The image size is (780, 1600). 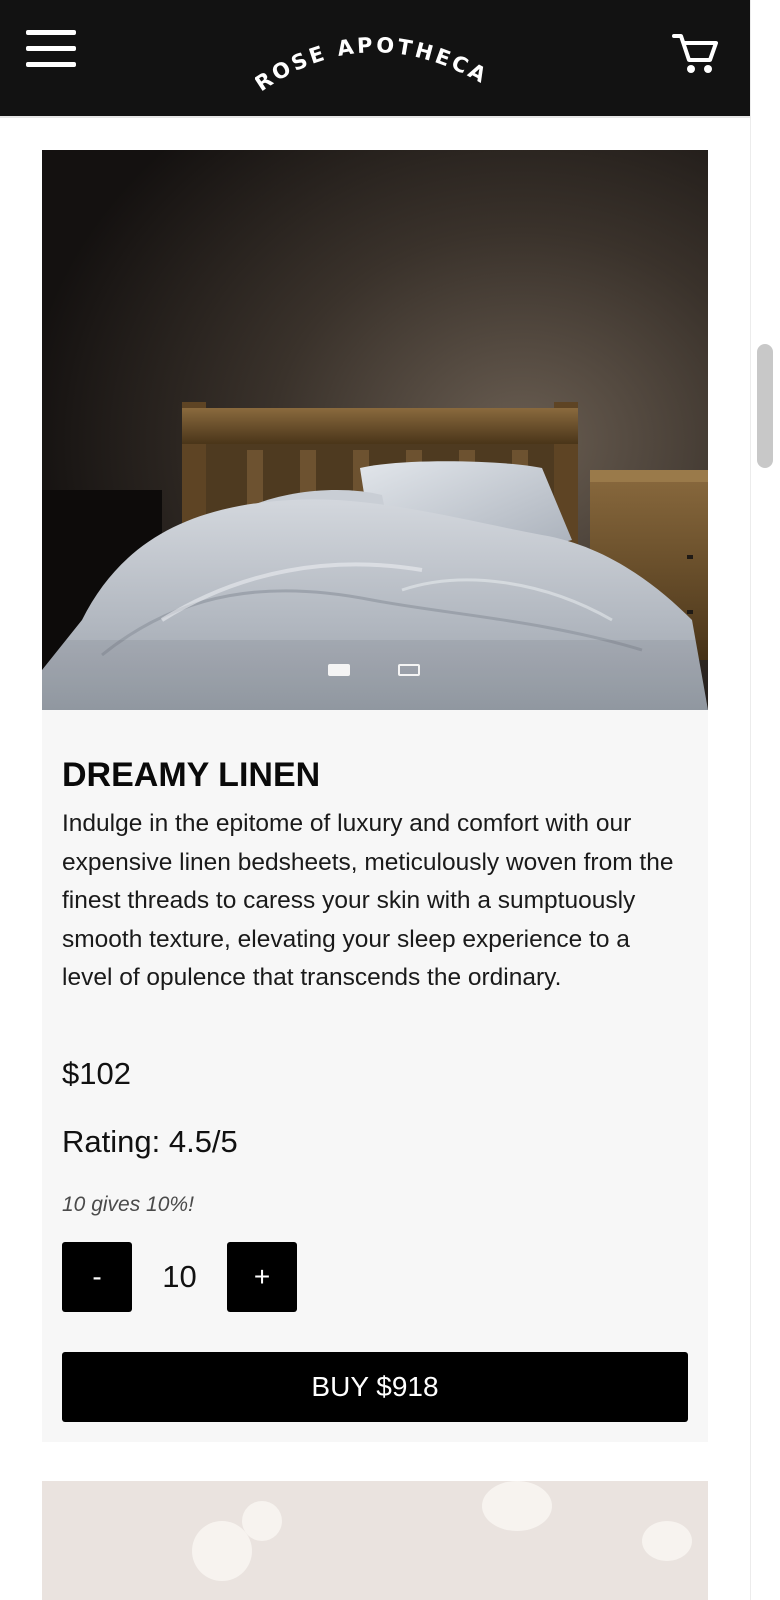 What do you see at coordinates (179, 1276) in the screenshot?
I see `quantity-value: 10` at bounding box center [179, 1276].